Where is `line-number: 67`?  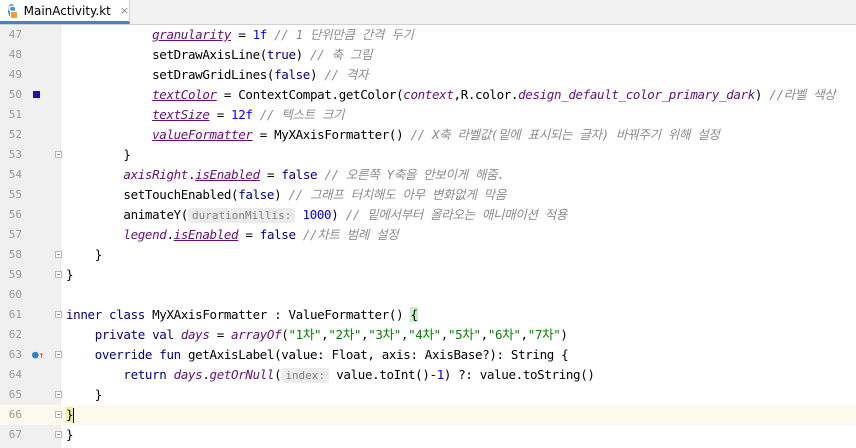 line-number: 67 is located at coordinates (11, 435).